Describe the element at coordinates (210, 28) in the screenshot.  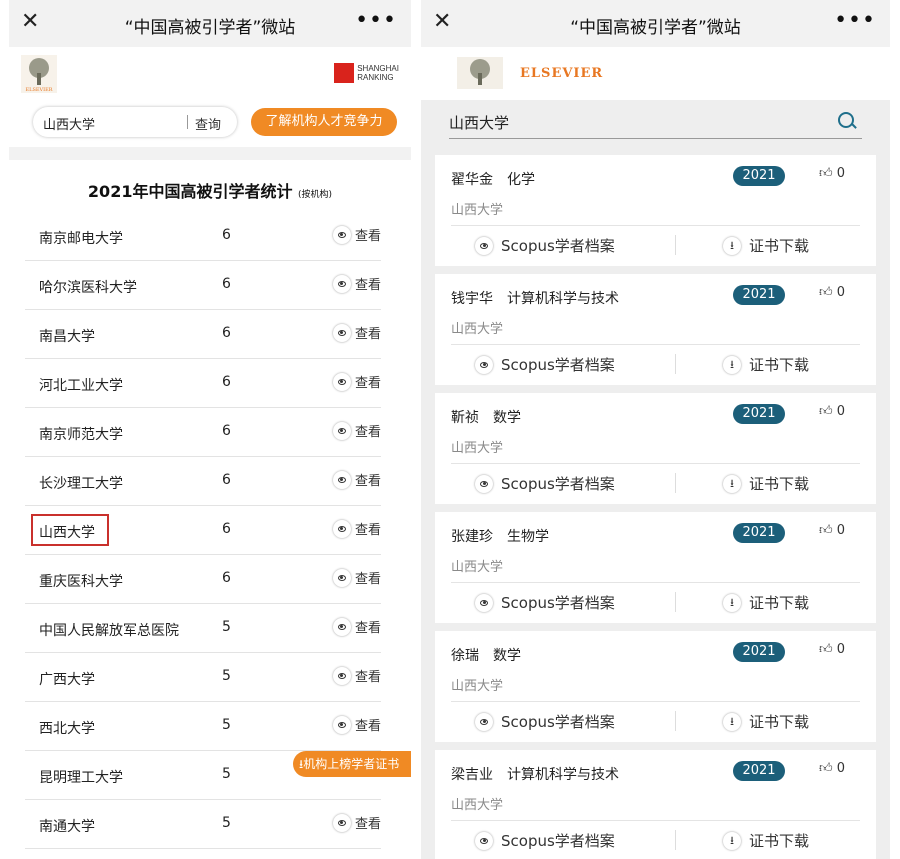
I see `page-title: “中国高被引学者”微站` at that location.